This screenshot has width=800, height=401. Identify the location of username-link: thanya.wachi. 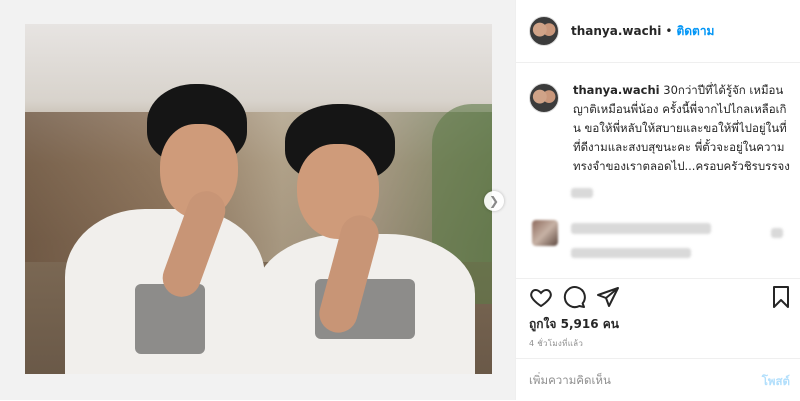
(616, 31).